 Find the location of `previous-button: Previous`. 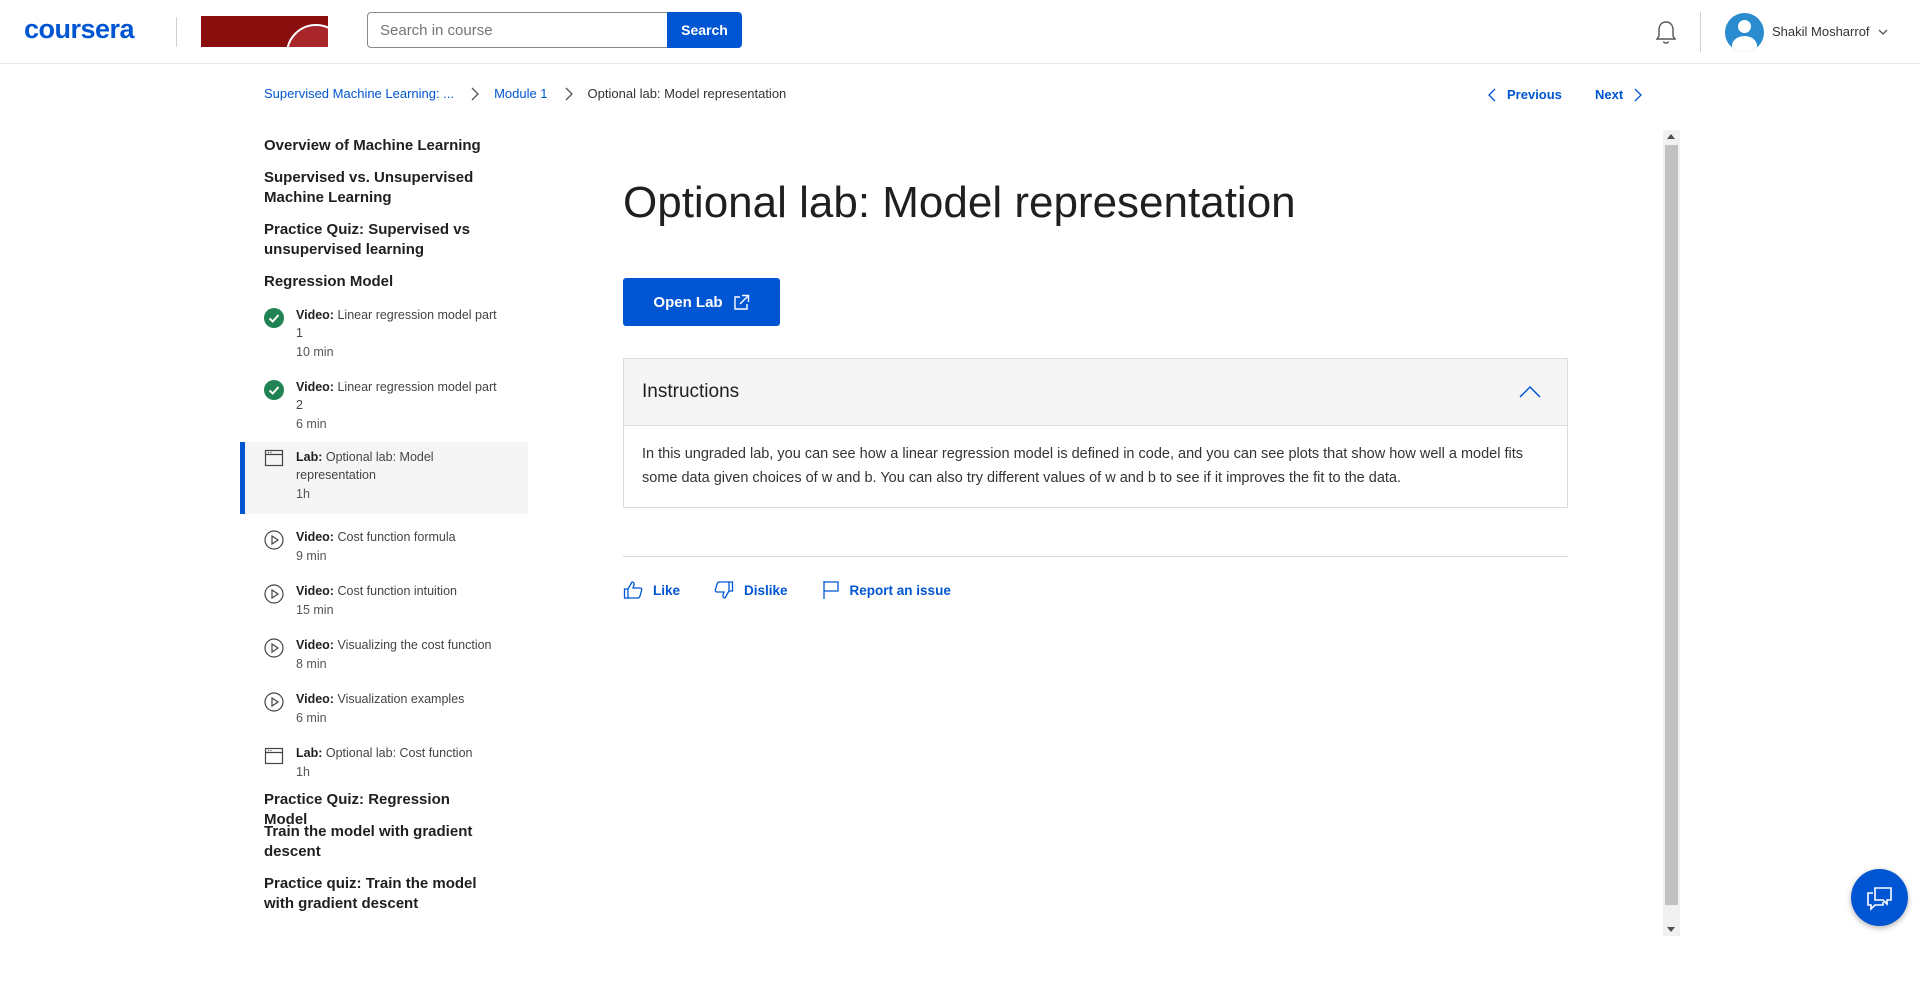

previous-button: Previous is located at coordinates (1525, 94).